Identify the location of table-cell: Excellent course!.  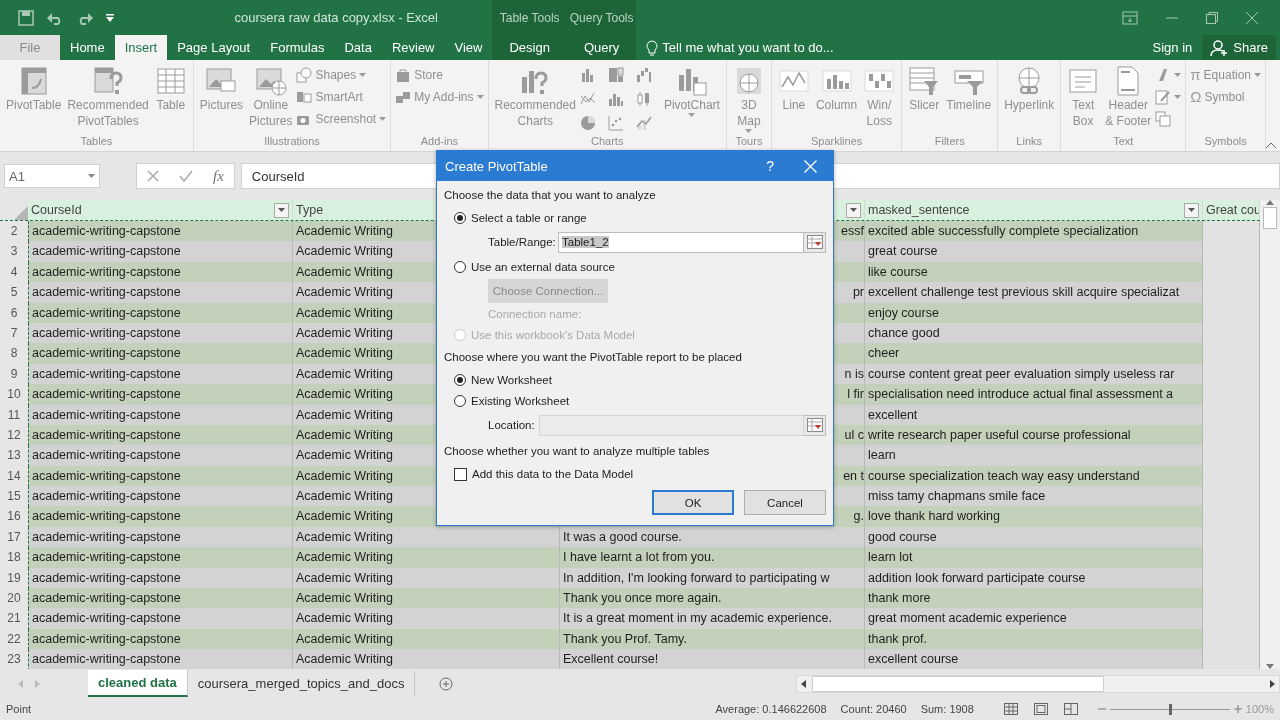
(712, 660).